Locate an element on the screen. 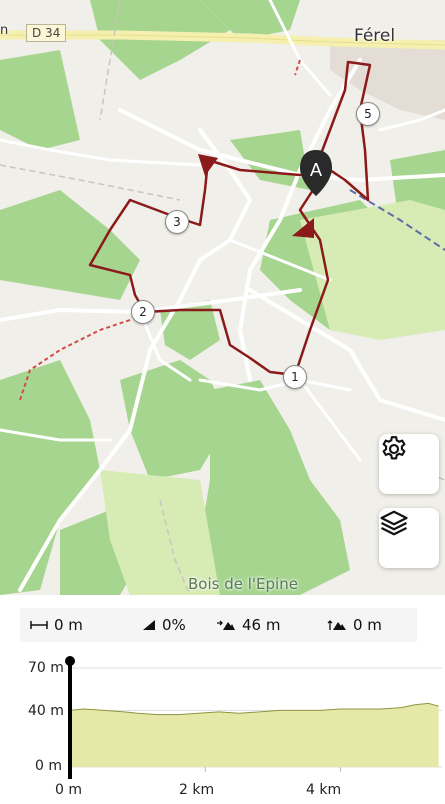  x-tick-label: 4 km is located at coordinates (324, 790).